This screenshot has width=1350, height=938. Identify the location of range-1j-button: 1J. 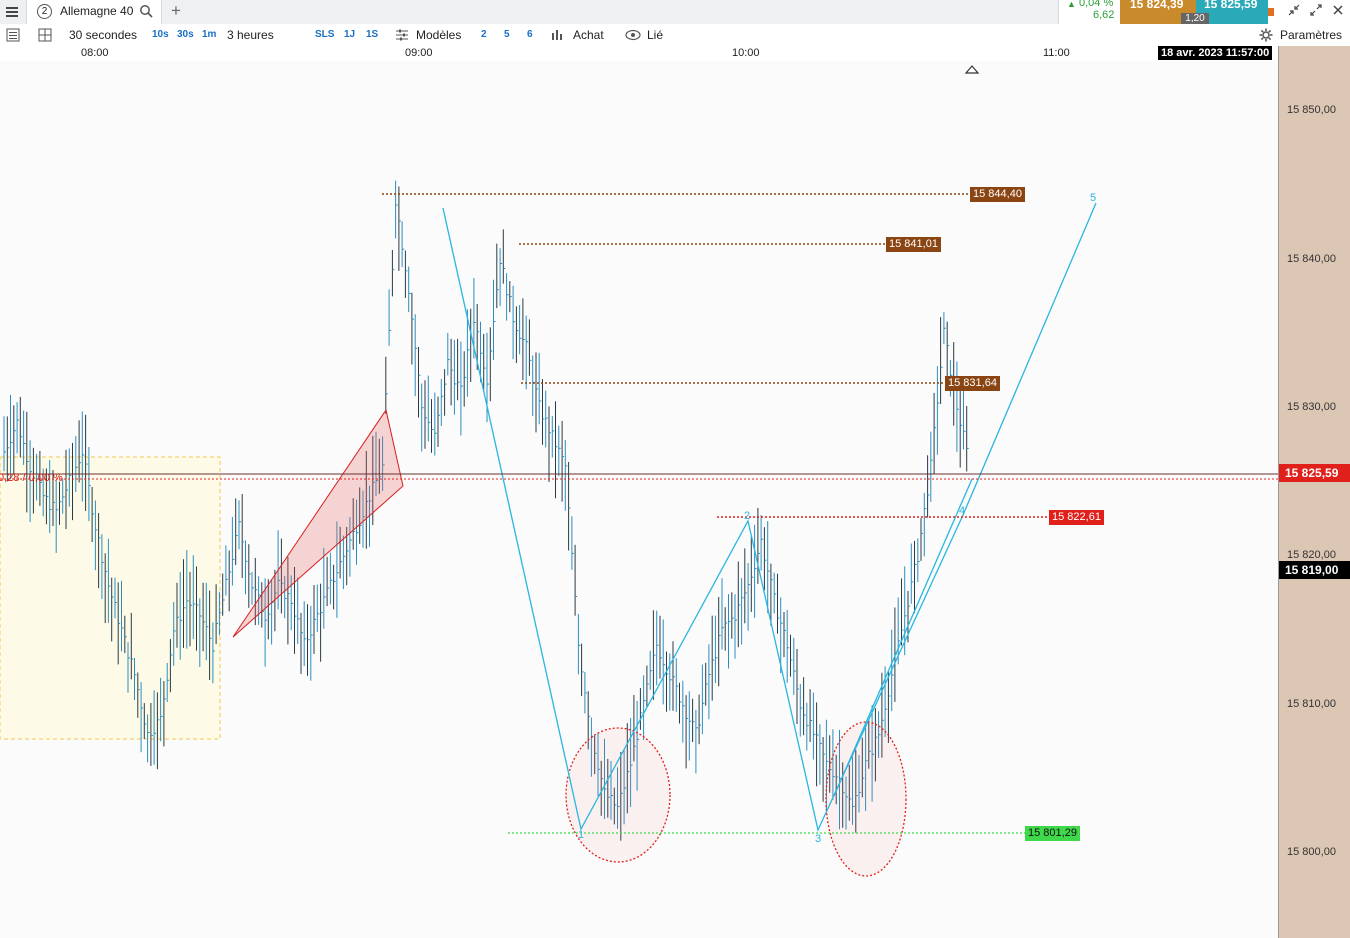
(349, 35).